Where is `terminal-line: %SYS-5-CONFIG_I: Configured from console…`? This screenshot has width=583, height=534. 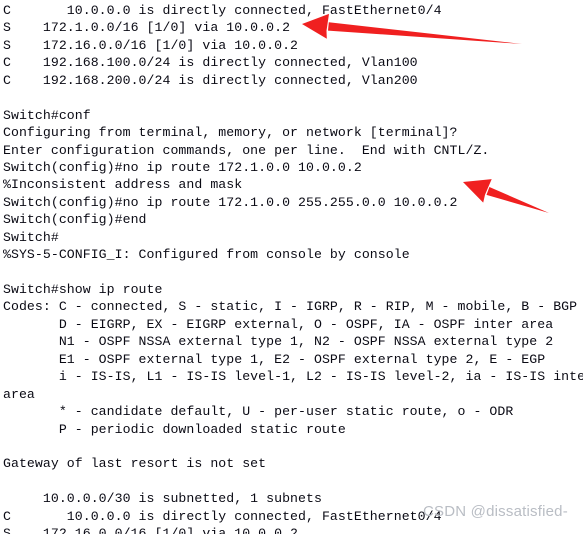
terminal-line: %SYS-5-CONFIG_I: Configured from console… is located at coordinates (206, 255).